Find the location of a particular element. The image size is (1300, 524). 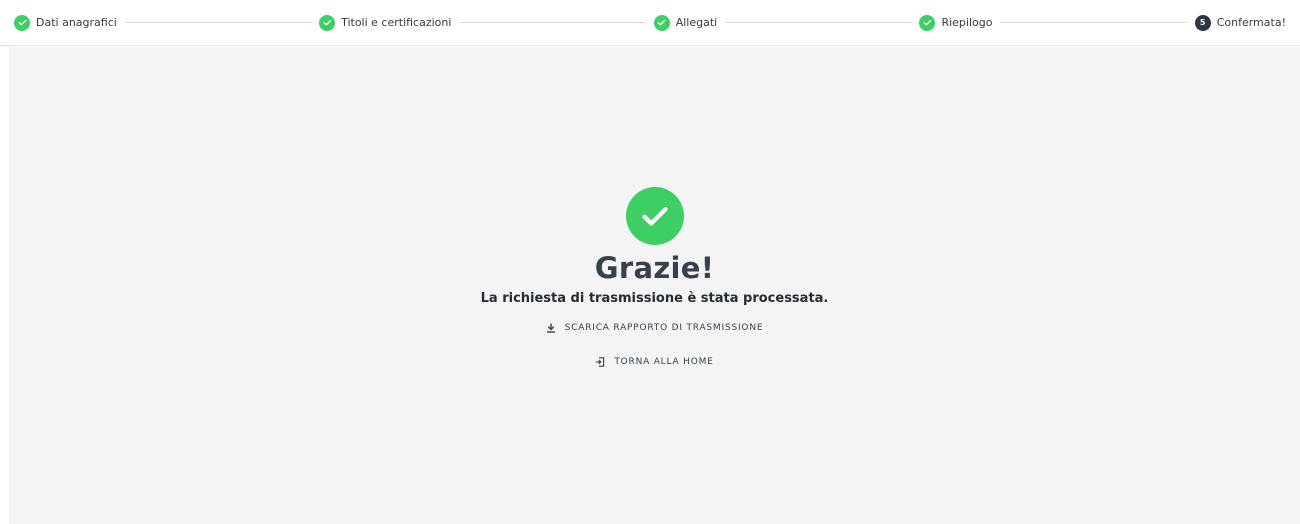

download-report-label: SCARICA RAPPORTO DI TRASMISSIONE is located at coordinates (664, 328).